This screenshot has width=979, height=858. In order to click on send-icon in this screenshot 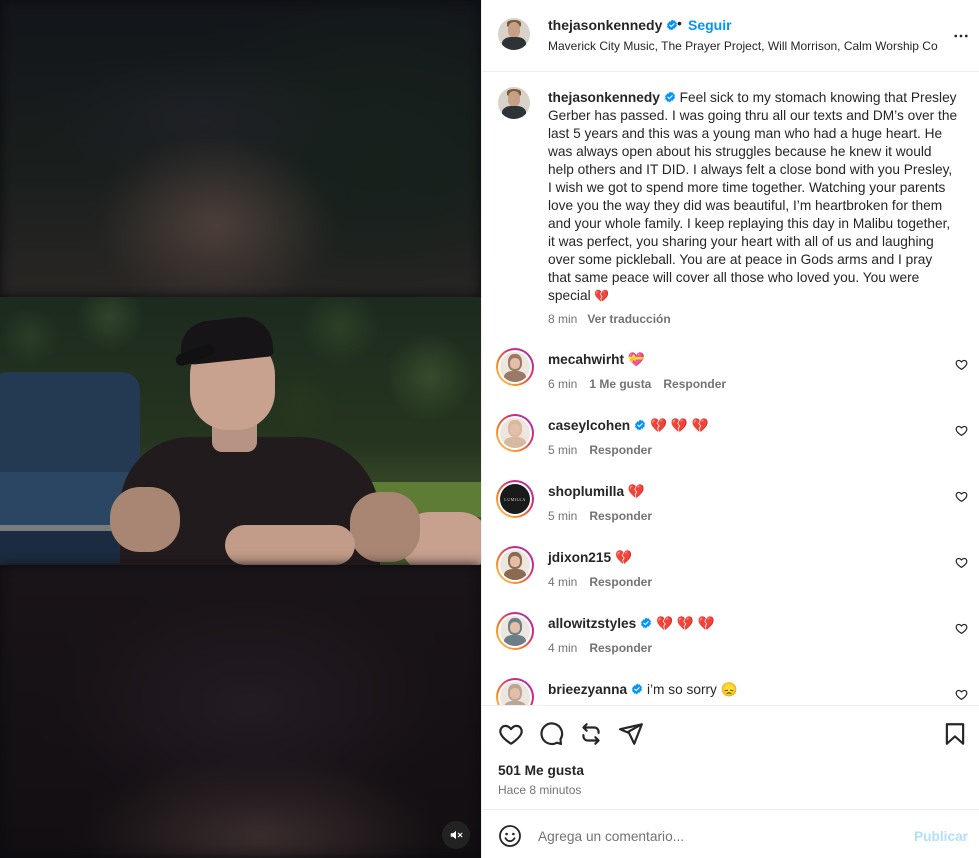, I will do `click(631, 734)`.